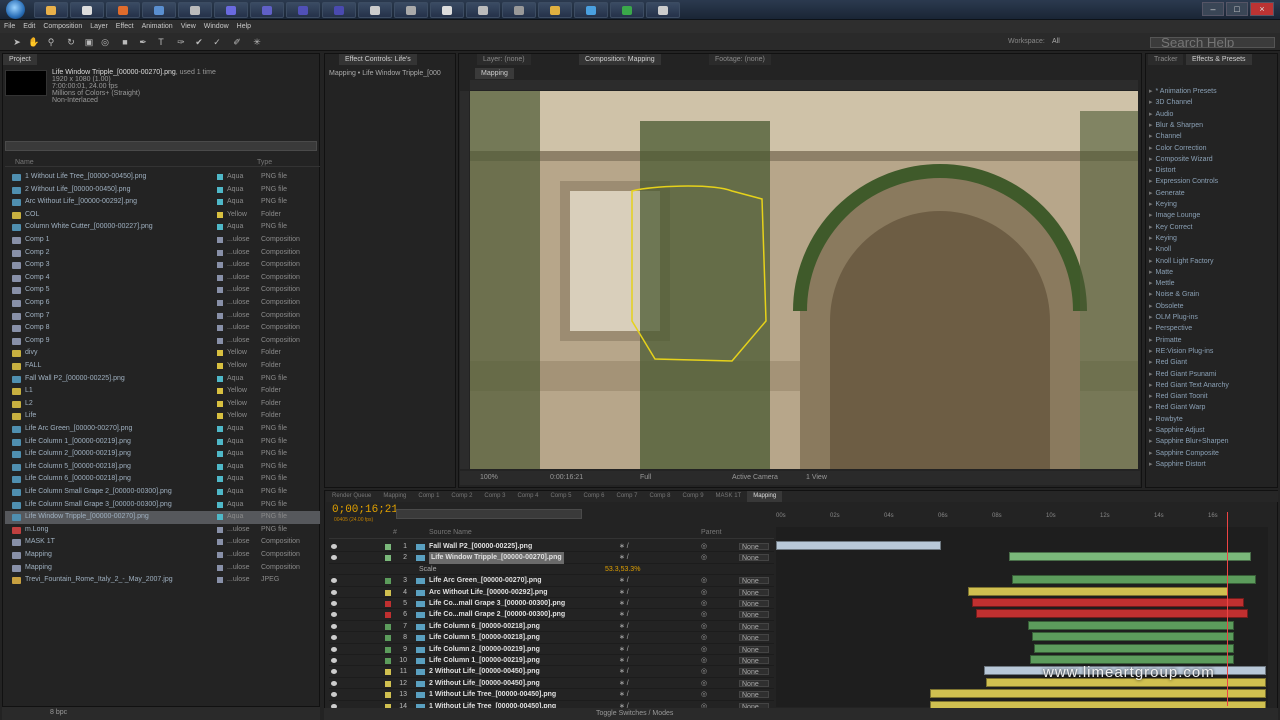  Describe the element at coordinates (622, 569) in the screenshot. I see `property-value: 53.3,53.3%` at that location.